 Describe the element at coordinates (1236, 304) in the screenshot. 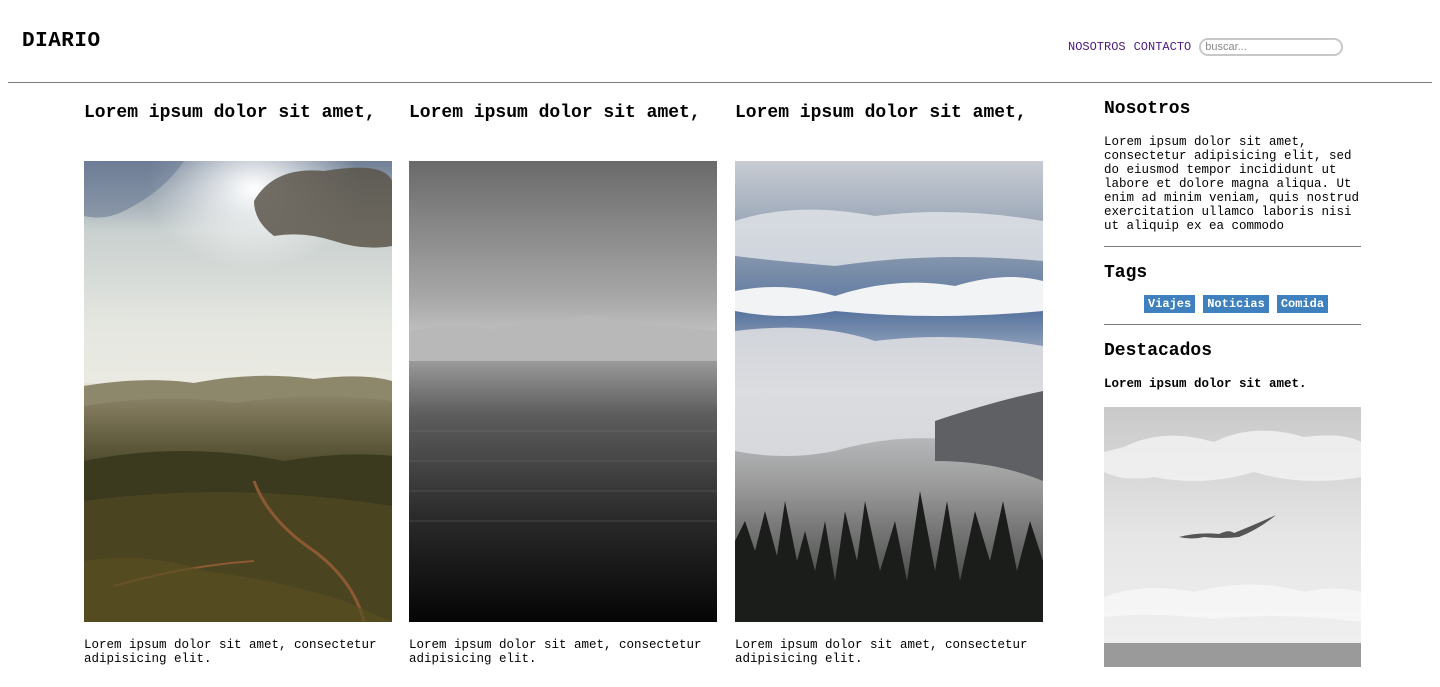

I see `tag-noticias: Noticias` at that location.